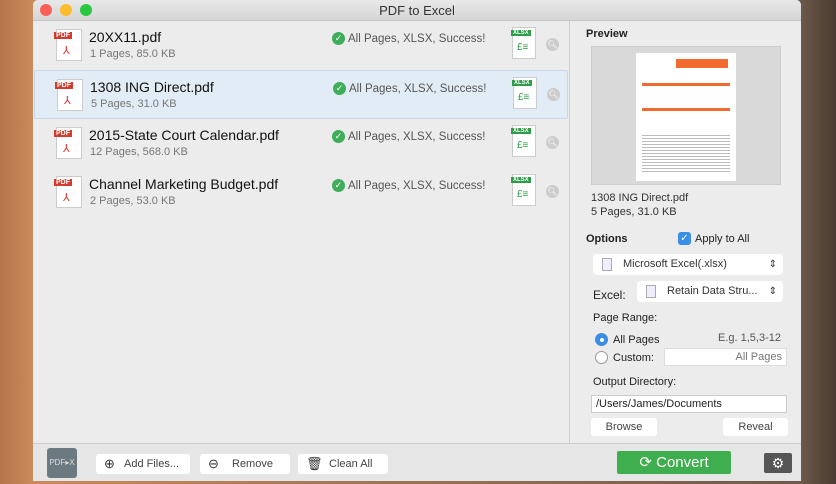 This screenshot has width=836, height=484. What do you see at coordinates (184, 184) in the screenshot?
I see `file-name: Channel Marketing Budget.pdf` at bounding box center [184, 184].